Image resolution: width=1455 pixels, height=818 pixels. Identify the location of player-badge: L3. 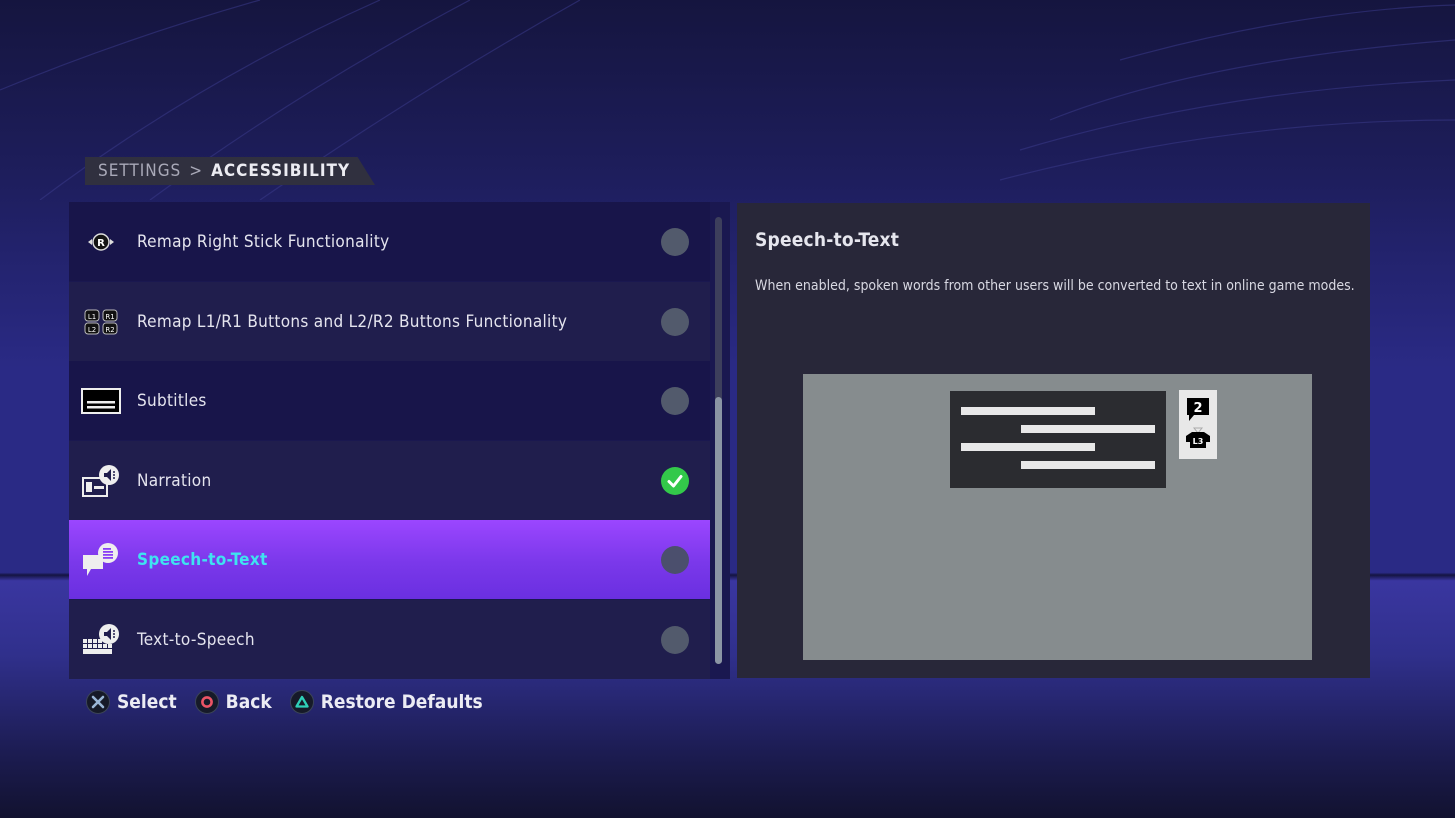
(1198, 441).